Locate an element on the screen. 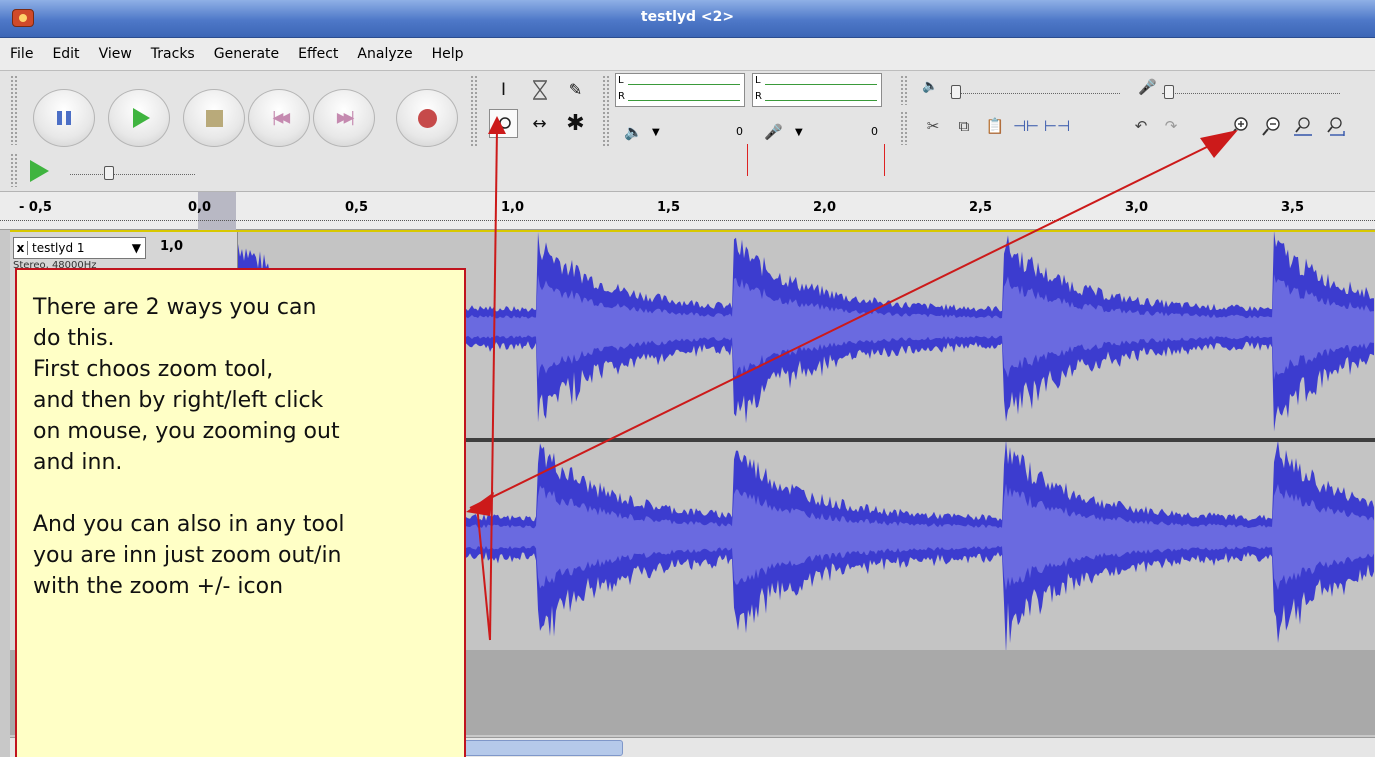  time-shift-tool-button: ↔ is located at coordinates (539, 123).